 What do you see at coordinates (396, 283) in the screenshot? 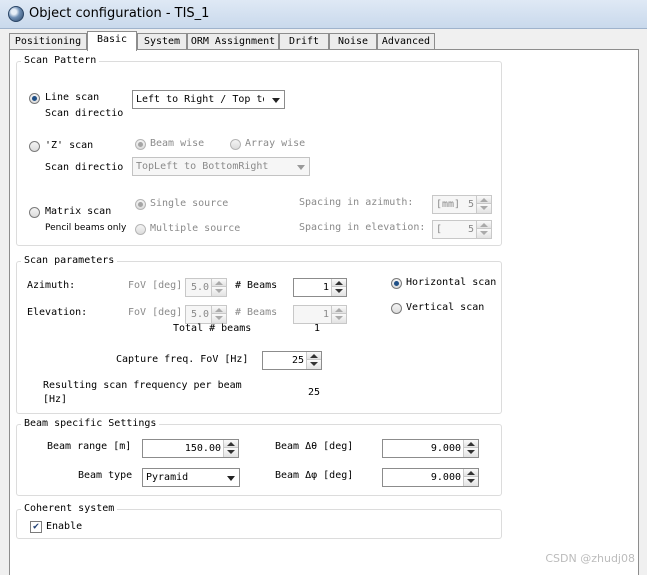
I see `horizontal-scan-radio` at bounding box center [396, 283].